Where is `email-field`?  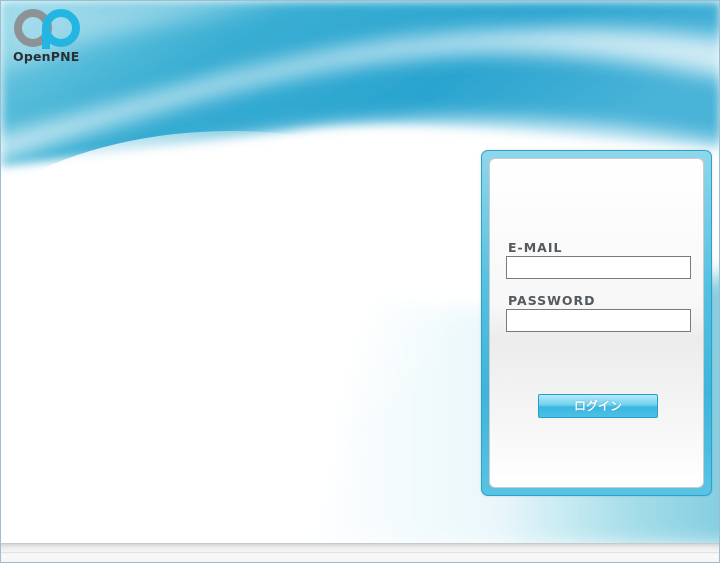 email-field is located at coordinates (598, 267).